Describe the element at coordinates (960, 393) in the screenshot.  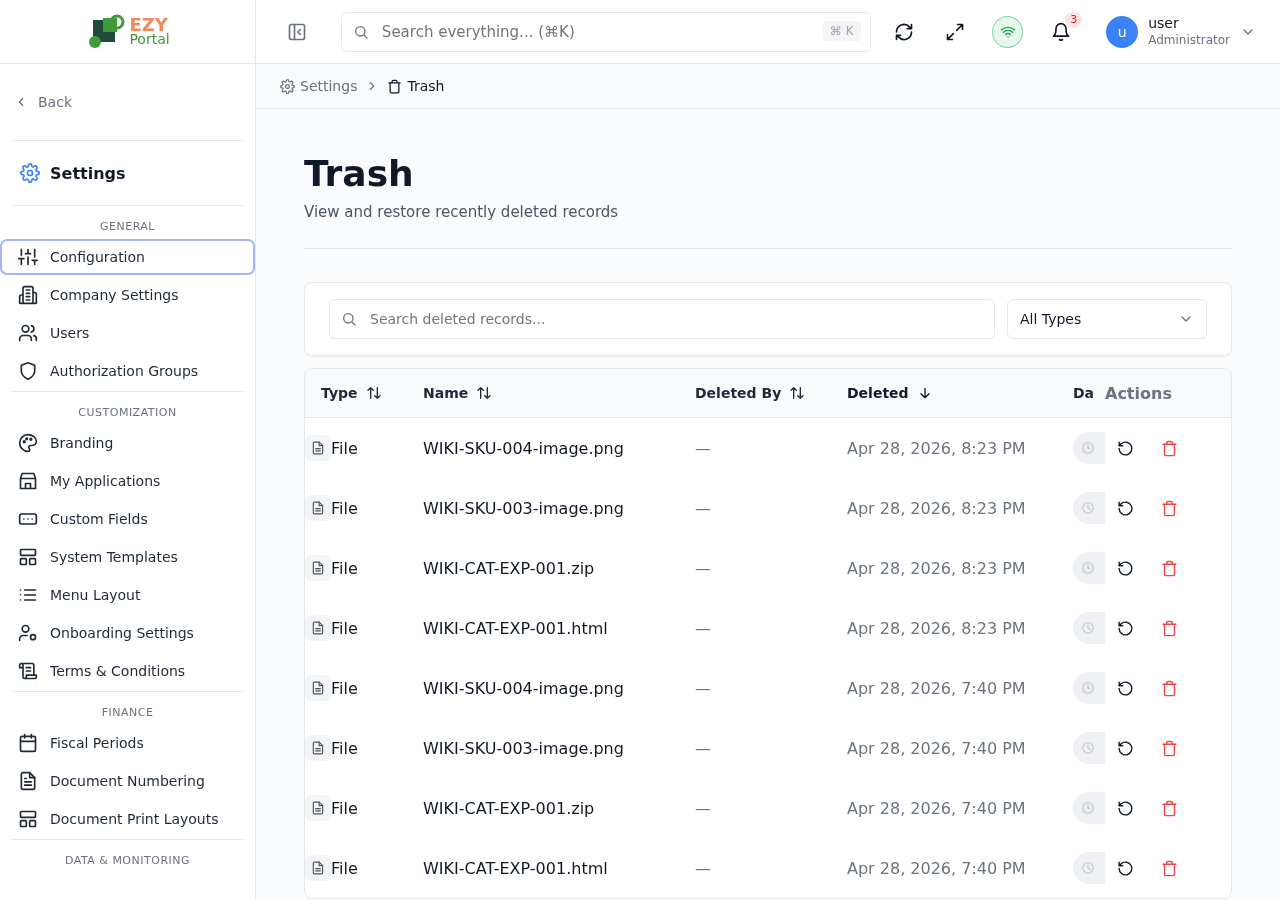
I see `column-header: Deleted` at that location.